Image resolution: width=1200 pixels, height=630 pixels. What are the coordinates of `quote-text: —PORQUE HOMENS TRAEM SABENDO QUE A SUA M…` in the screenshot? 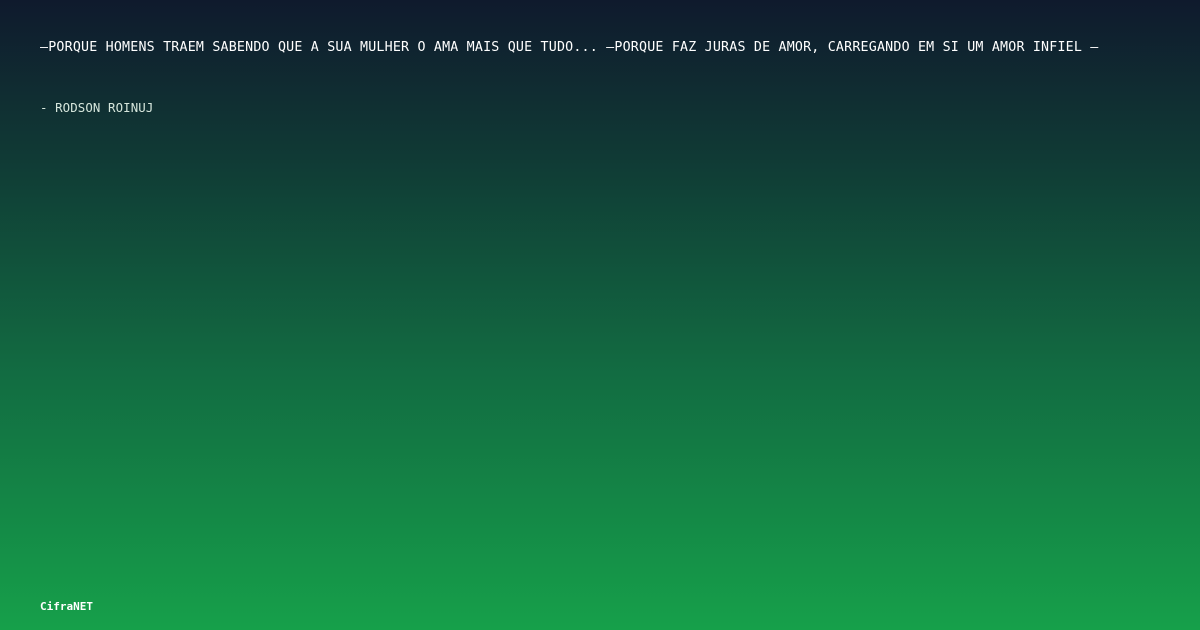 It's located at (569, 47).